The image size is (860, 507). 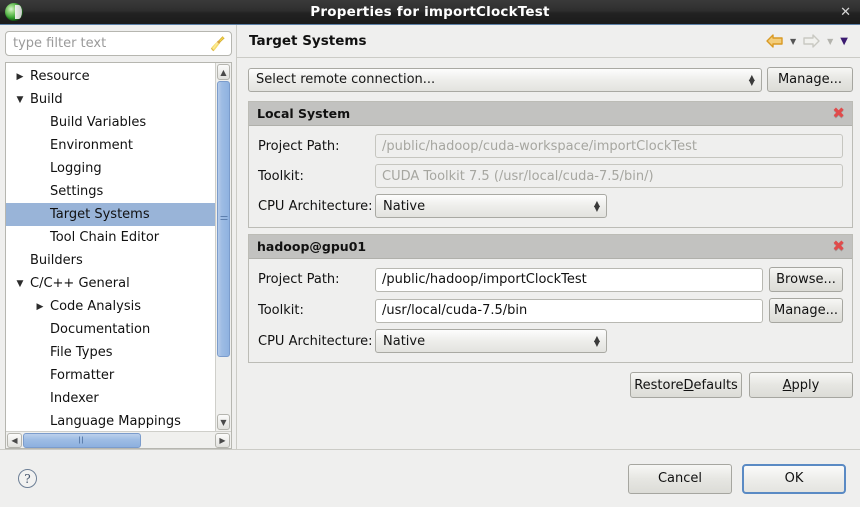 What do you see at coordinates (218, 43) in the screenshot?
I see `broom-icon` at bounding box center [218, 43].